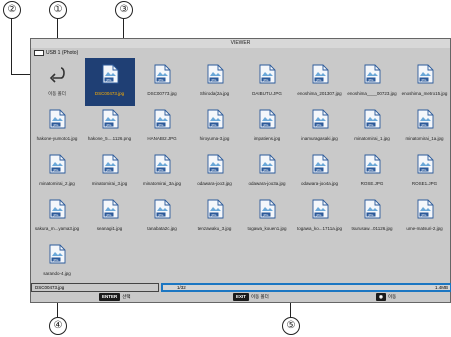 This screenshot has width=451, height=337. I want to click on callout-5: ⑤, so click(291, 326).